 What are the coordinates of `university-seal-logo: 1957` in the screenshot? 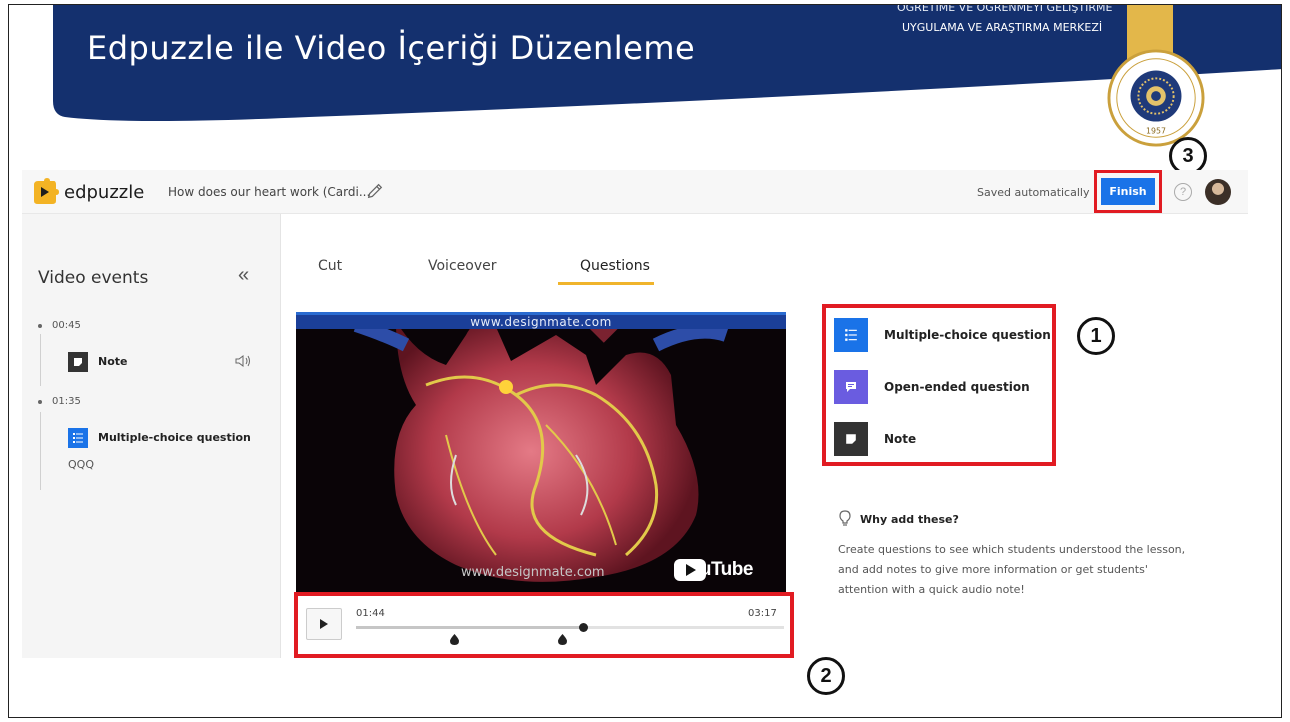 It's located at (1156, 98).